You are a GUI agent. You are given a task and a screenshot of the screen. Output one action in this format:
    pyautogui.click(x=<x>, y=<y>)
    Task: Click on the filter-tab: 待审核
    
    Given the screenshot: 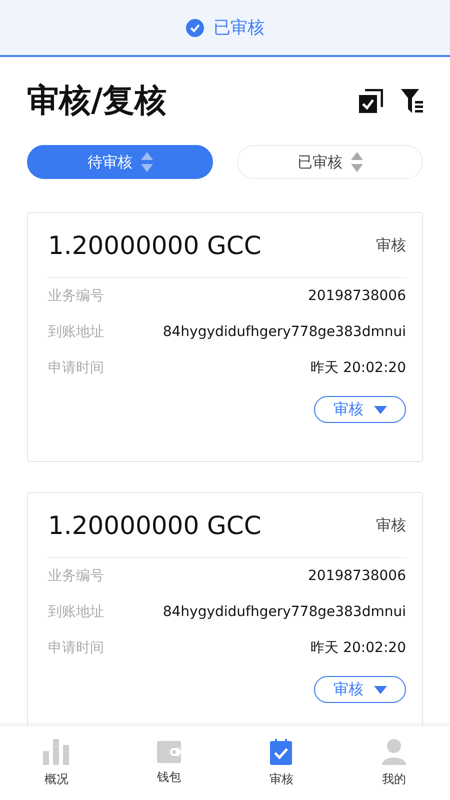 What is the action you would take?
    pyautogui.click(x=120, y=162)
    